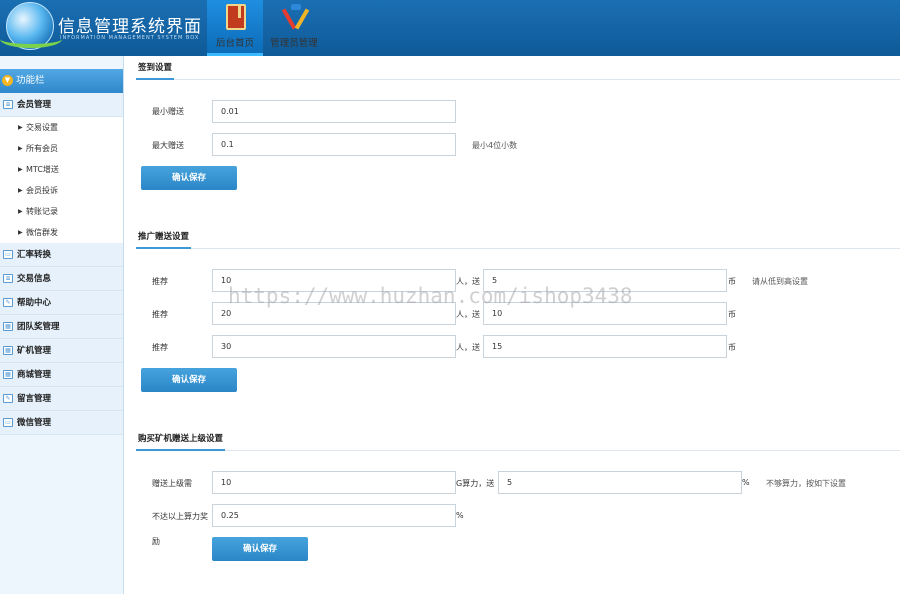  What do you see at coordinates (34, 303) in the screenshot?
I see `sidebar-group-label: 帮助中心` at bounding box center [34, 303].